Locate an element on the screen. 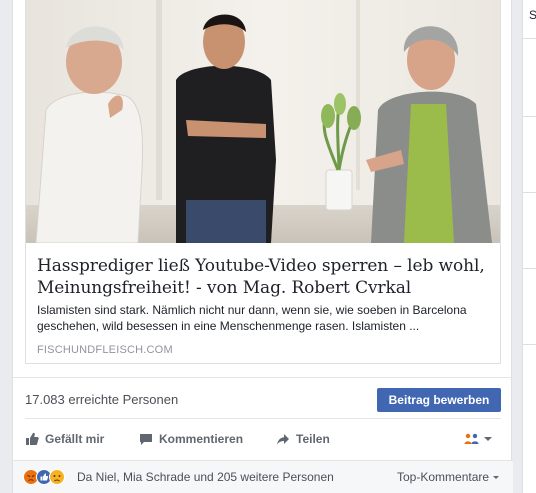 This screenshot has width=536, height=493. share-label: Teilen is located at coordinates (313, 439).